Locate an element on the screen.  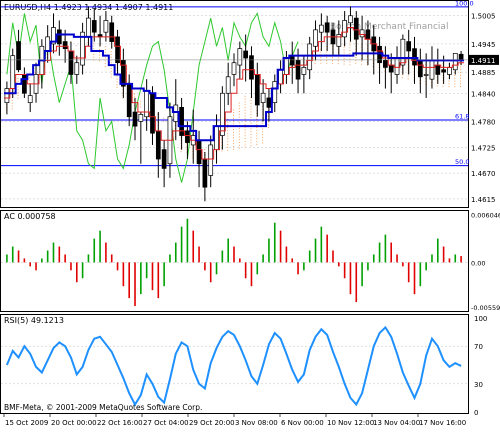
rsi-tick-label: 100 is located at coordinates (480, 319).